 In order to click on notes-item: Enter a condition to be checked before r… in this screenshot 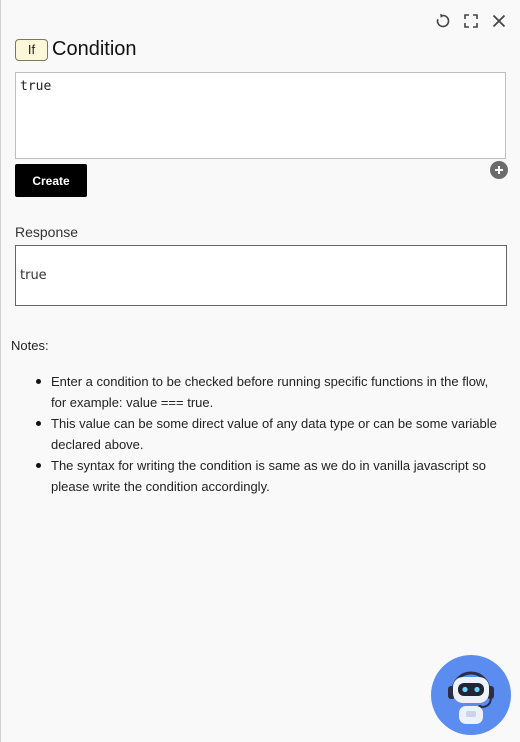, I will do `click(271, 392)`.